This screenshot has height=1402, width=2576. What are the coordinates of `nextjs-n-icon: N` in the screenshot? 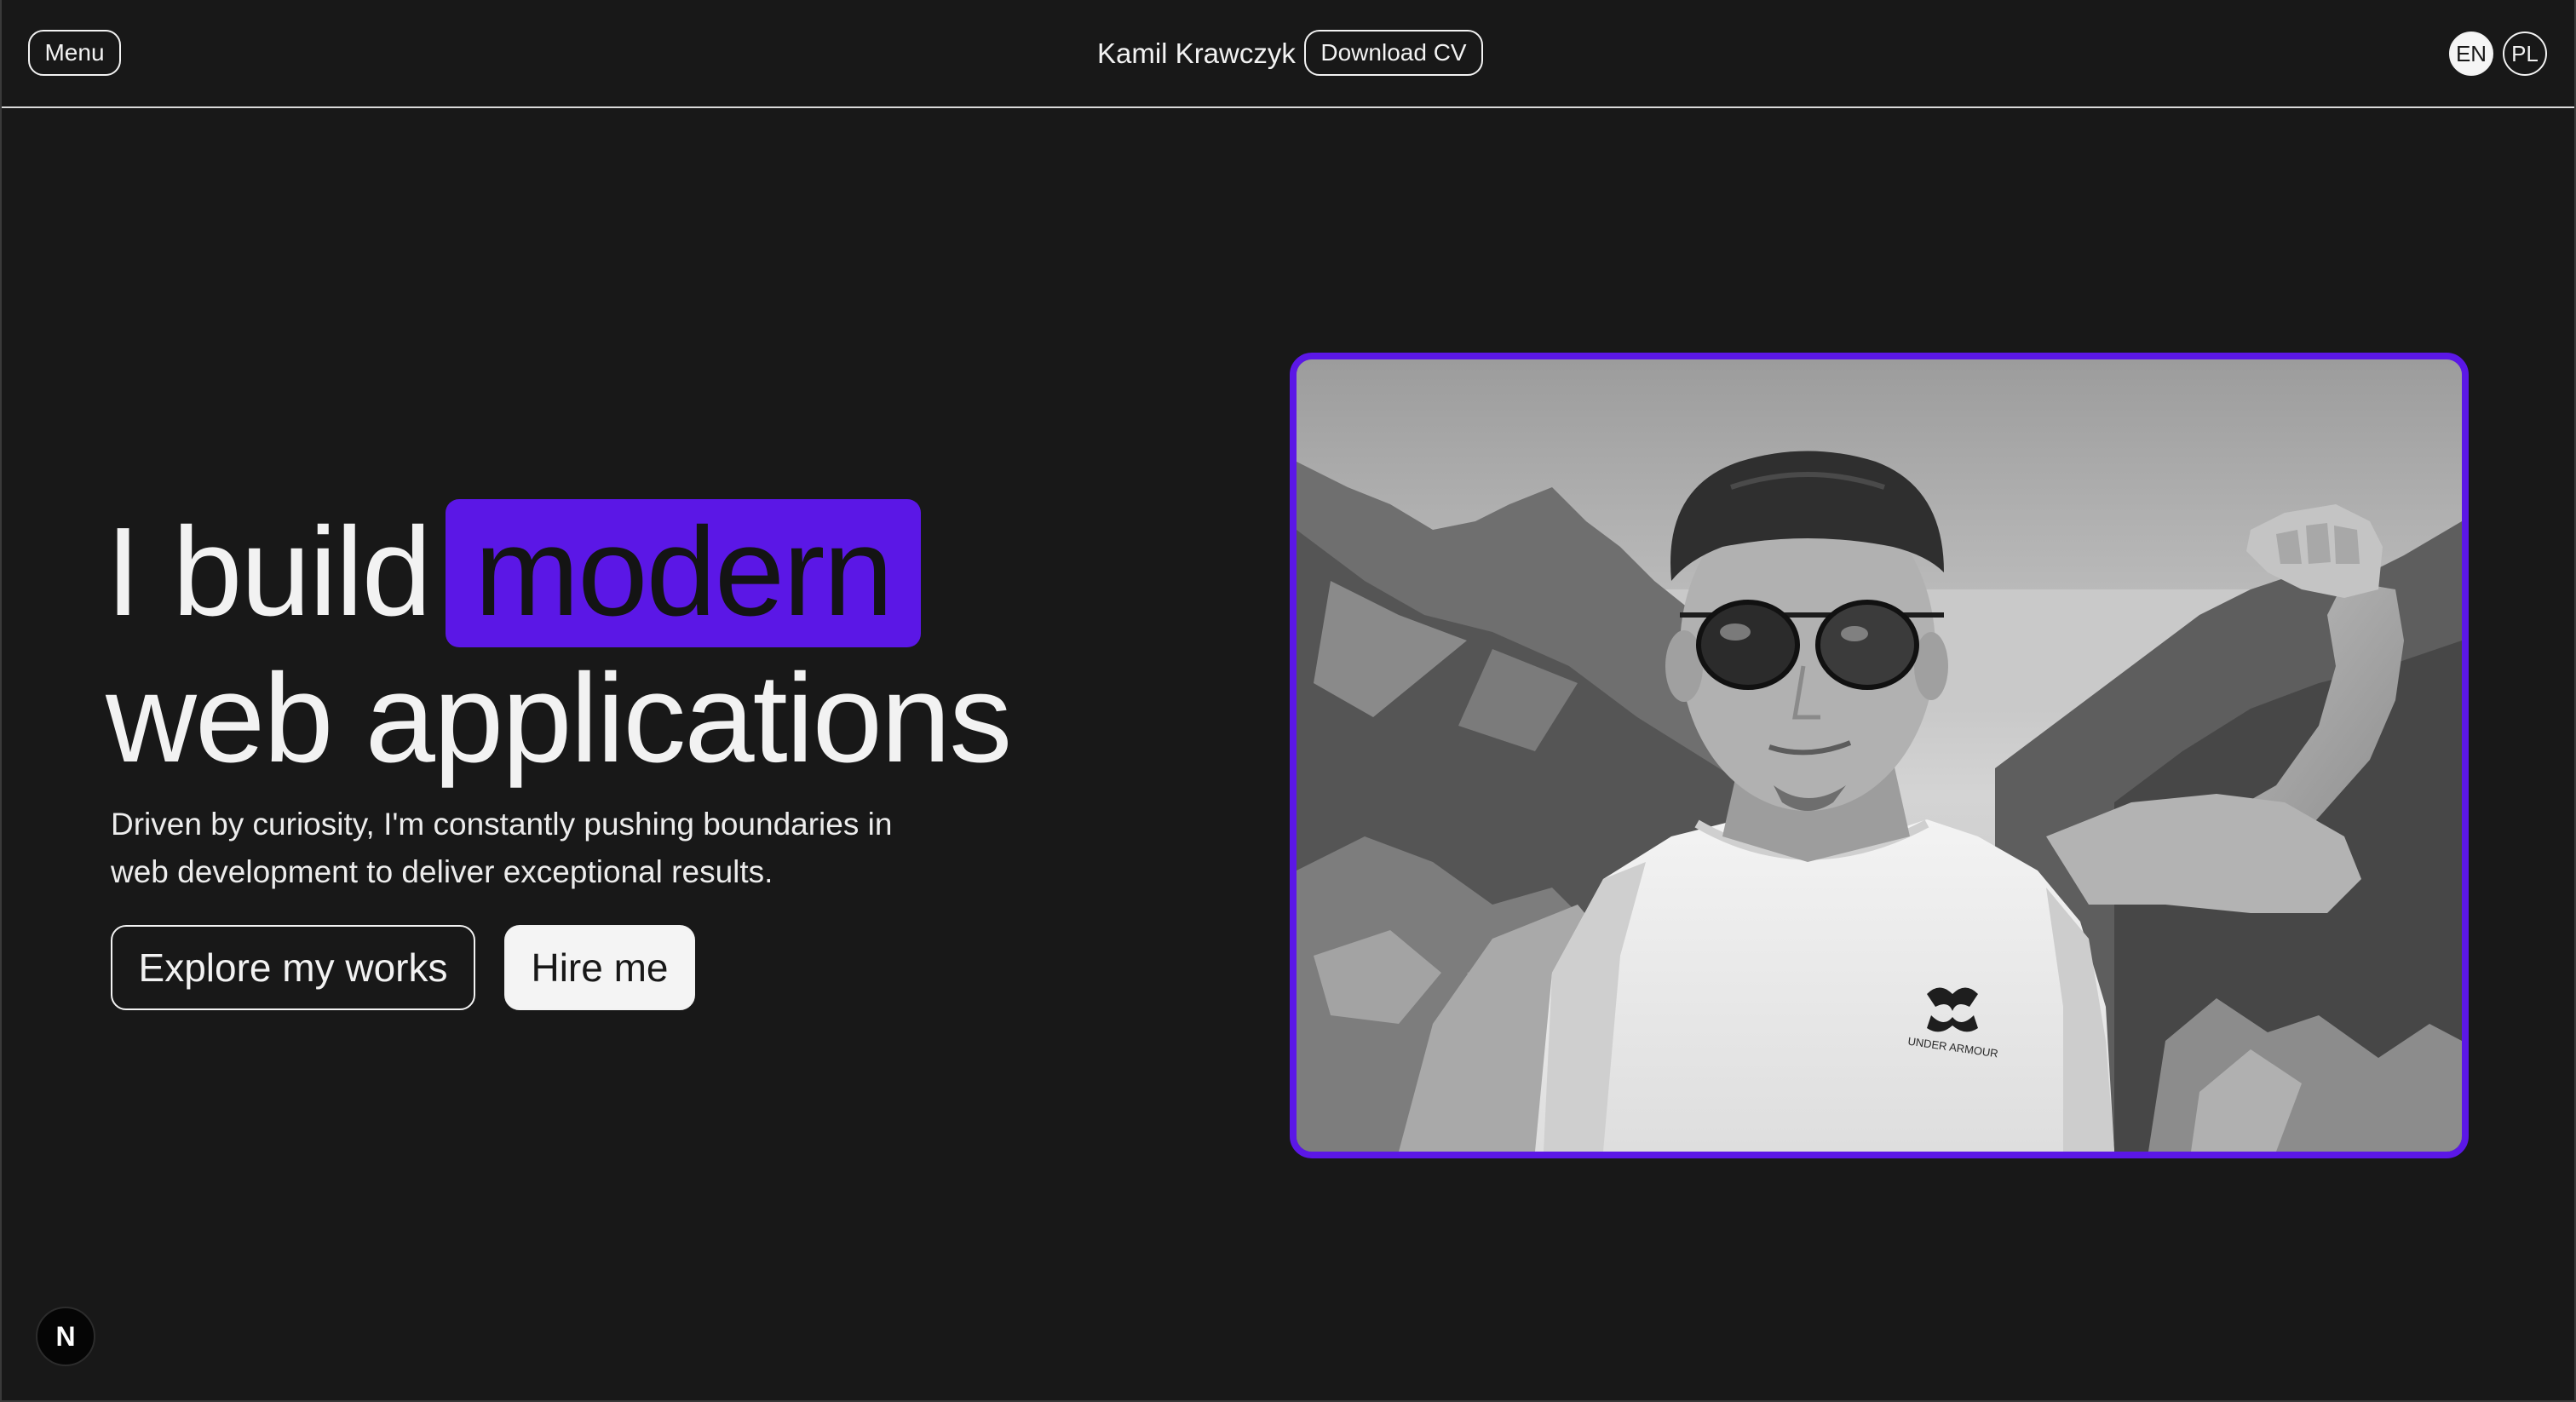 It's located at (65, 1336).